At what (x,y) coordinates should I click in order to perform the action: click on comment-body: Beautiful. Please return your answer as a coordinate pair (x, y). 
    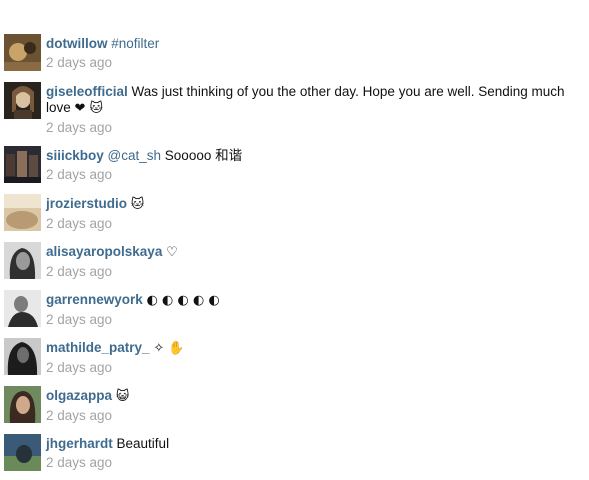
    Looking at the image, I should click on (143, 443).